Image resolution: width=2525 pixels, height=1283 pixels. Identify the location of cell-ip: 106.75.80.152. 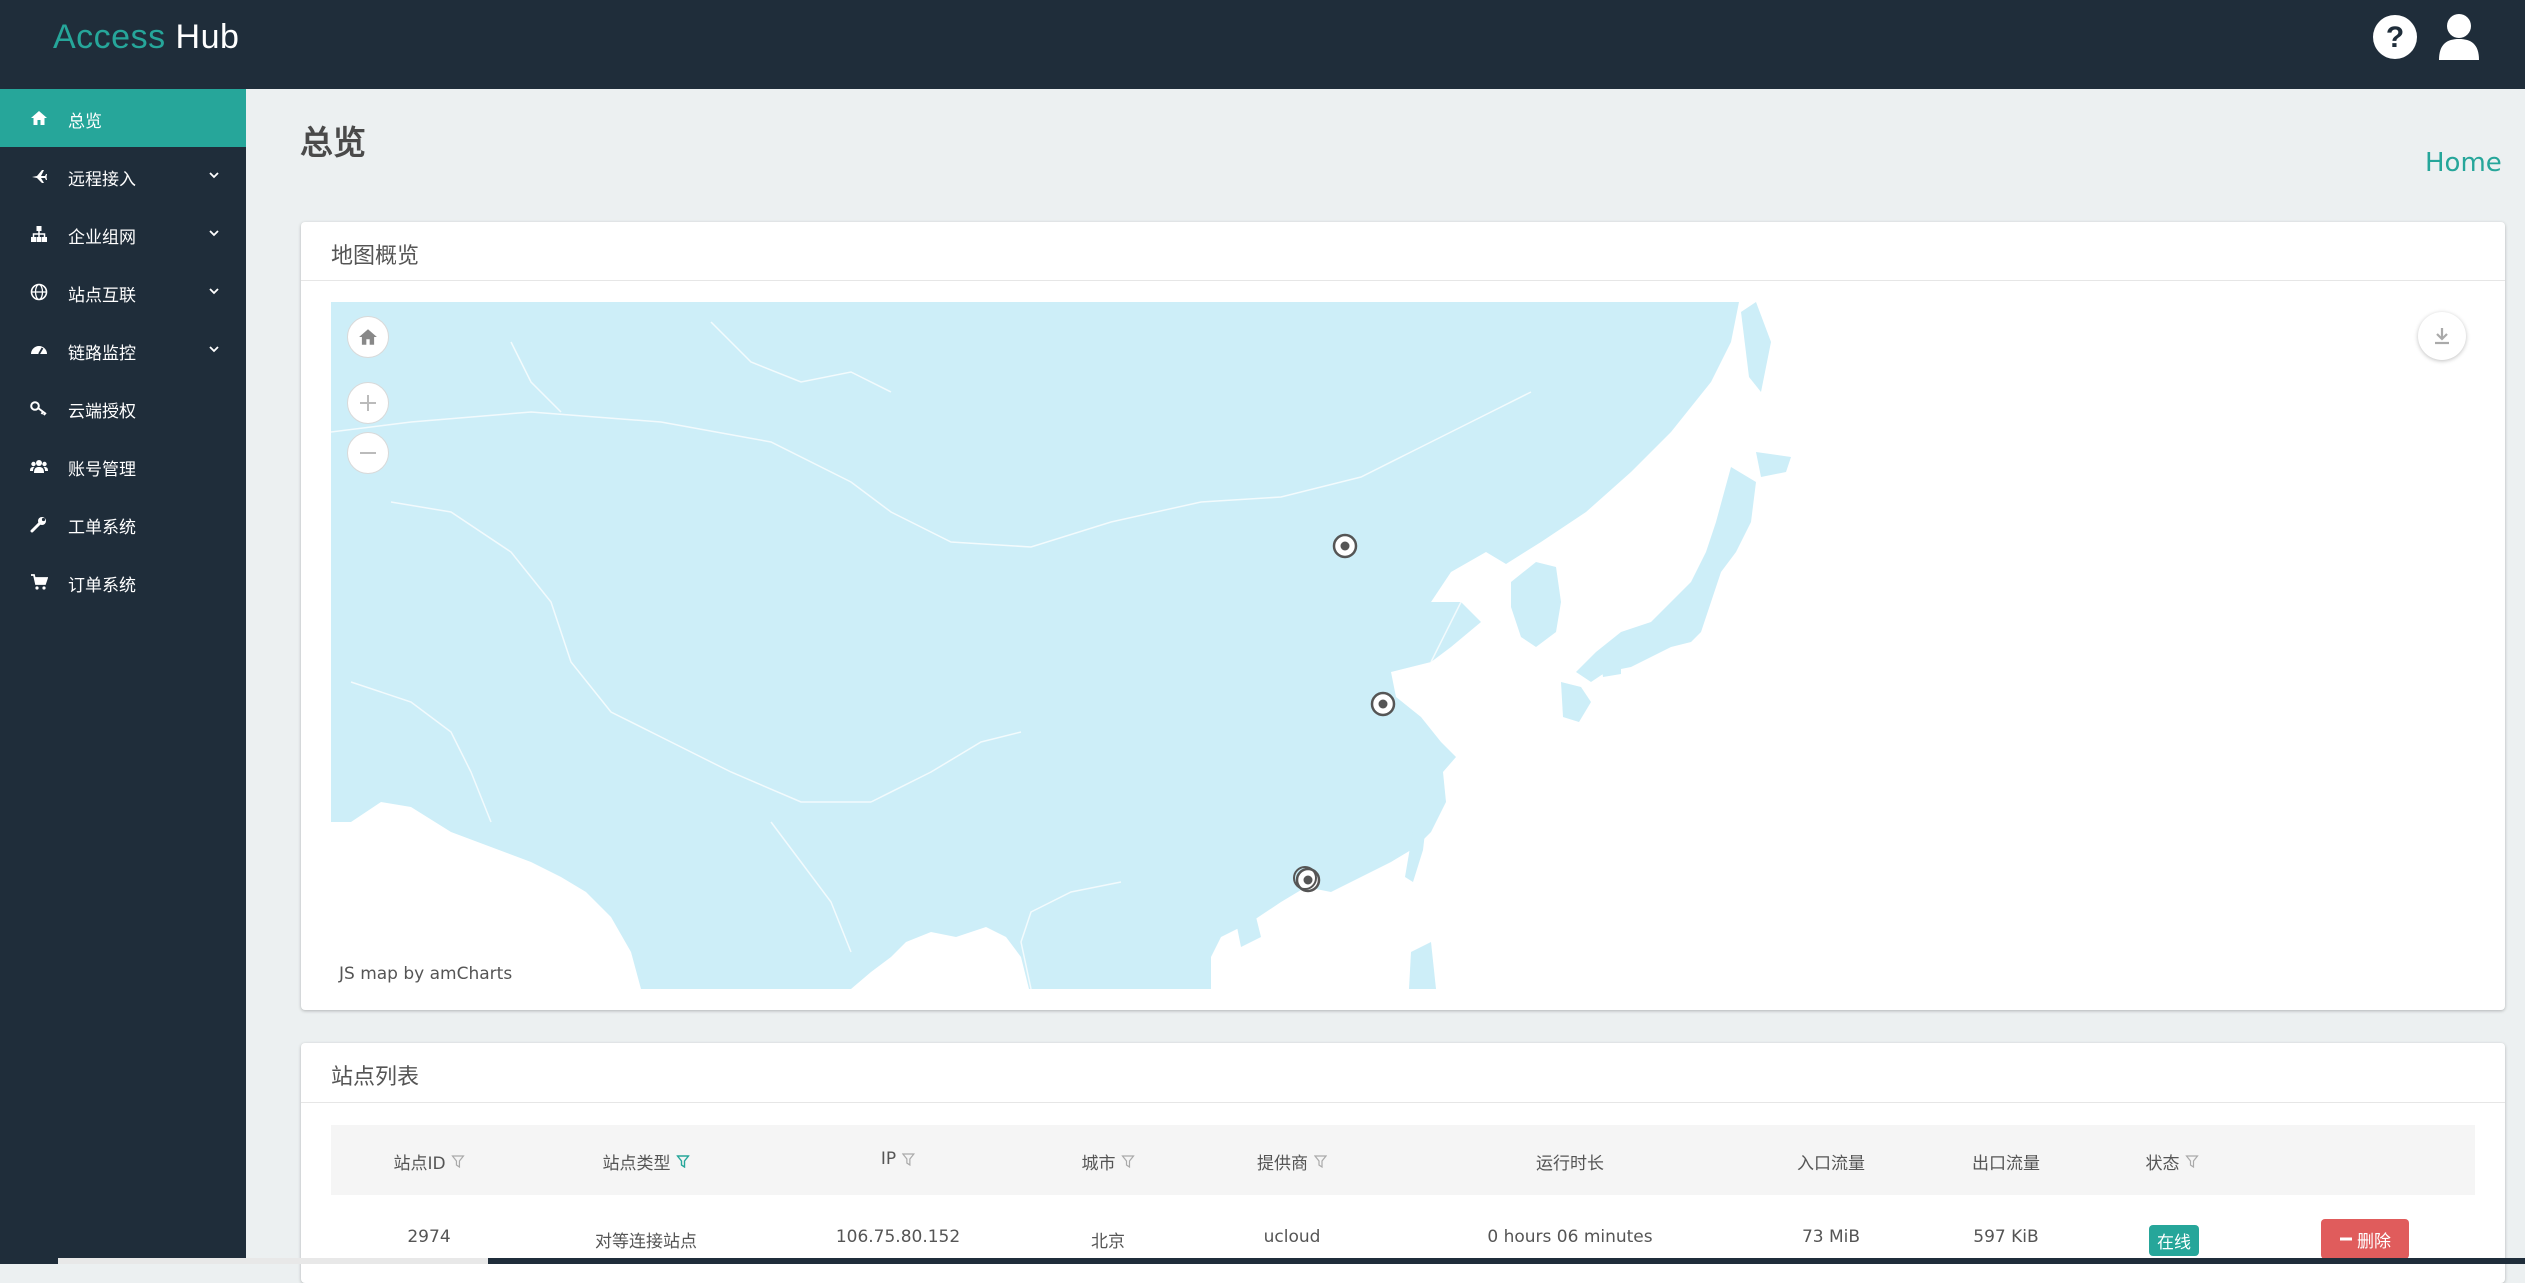
(898, 1237).